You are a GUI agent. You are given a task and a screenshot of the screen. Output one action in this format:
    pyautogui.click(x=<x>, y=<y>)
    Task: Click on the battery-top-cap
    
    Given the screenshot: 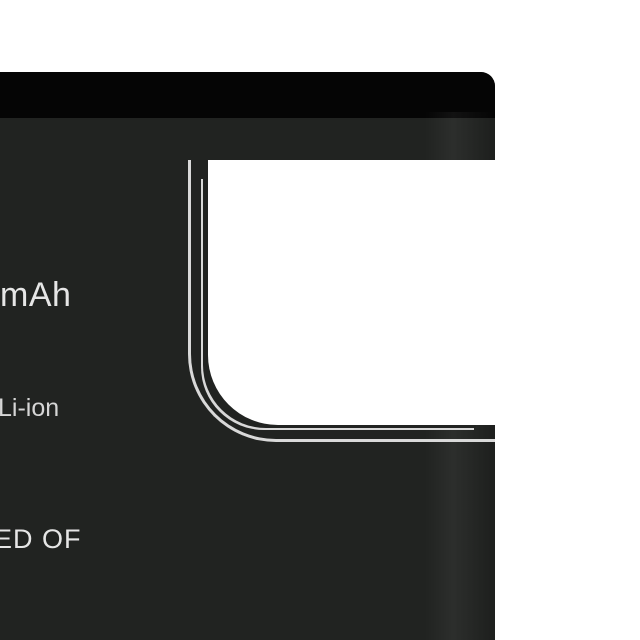 What is the action you would take?
    pyautogui.click(x=247, y=95)
    